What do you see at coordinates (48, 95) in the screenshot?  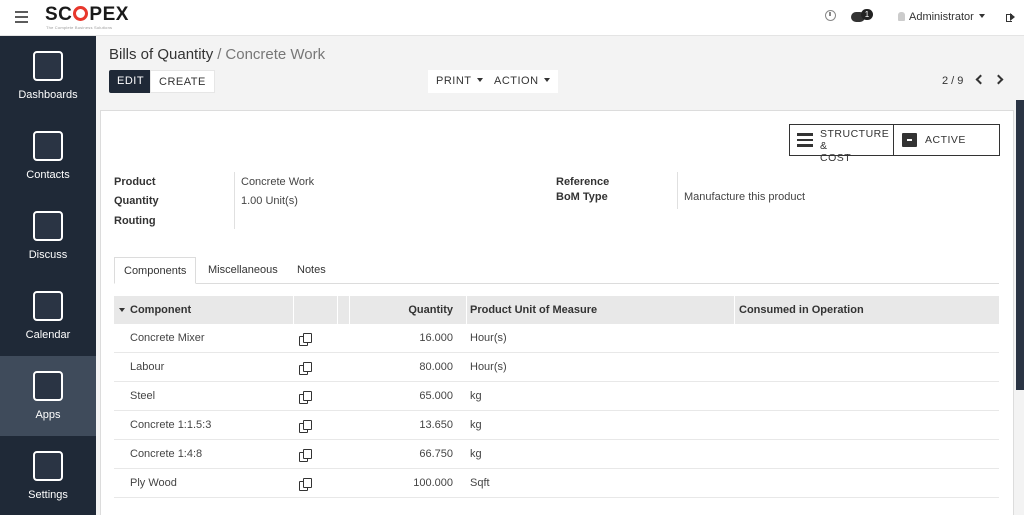 I see `sidebar-item-label: Dashboards` at bounding box center [48, 95].